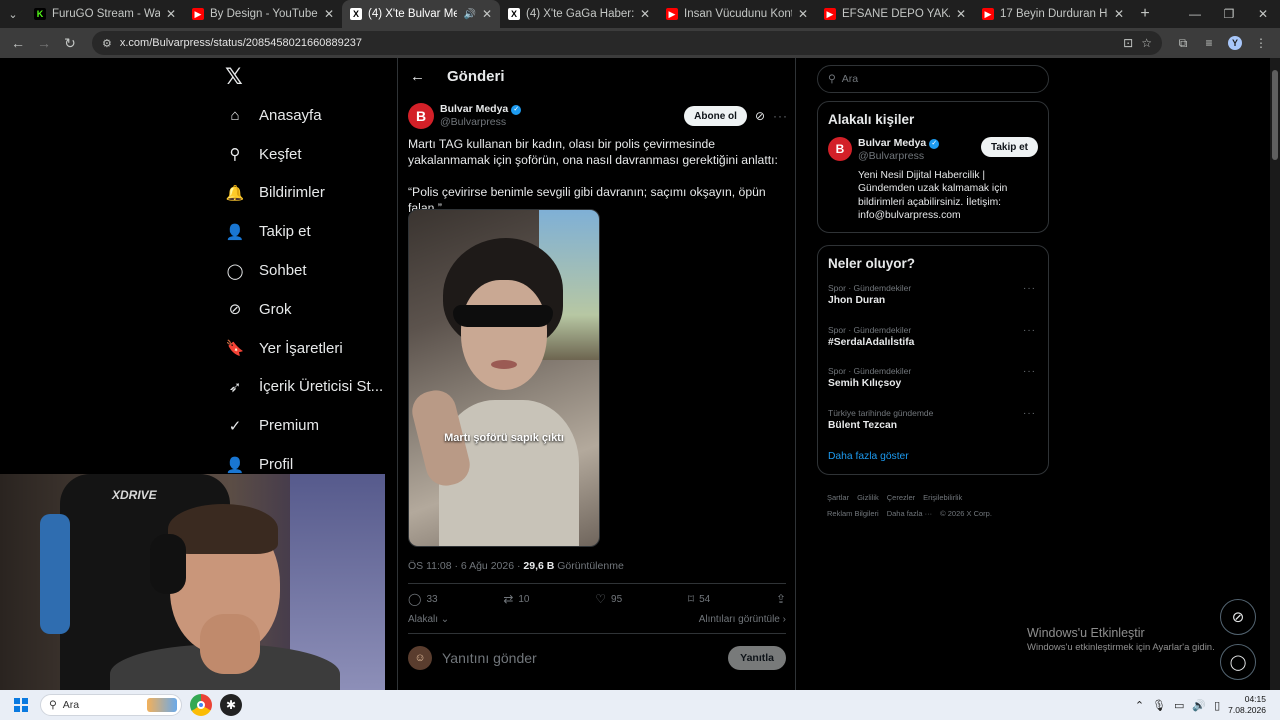 The width and height of the screenshot is (1280, 720). I want to click on chrome-taskbar-icon, so click(201, 705).